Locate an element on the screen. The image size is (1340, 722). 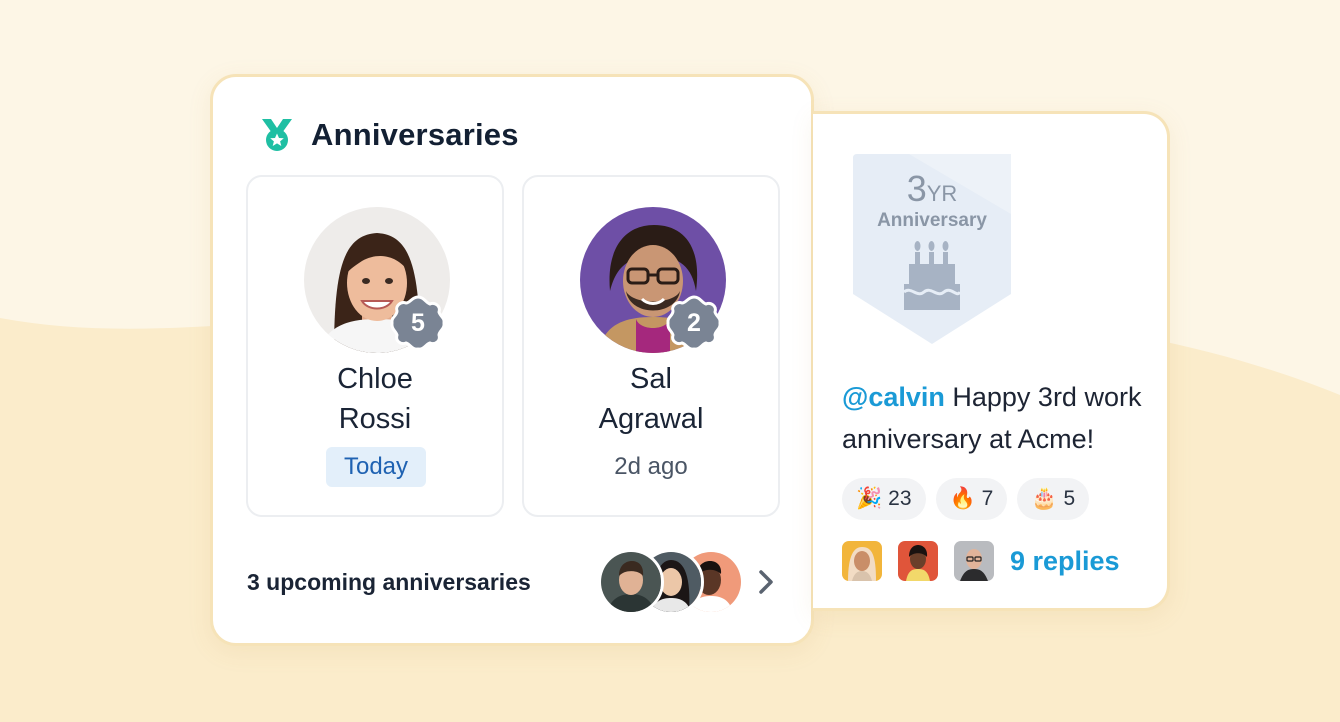
mention-link: @calvin is located at coordinates (893, 397).